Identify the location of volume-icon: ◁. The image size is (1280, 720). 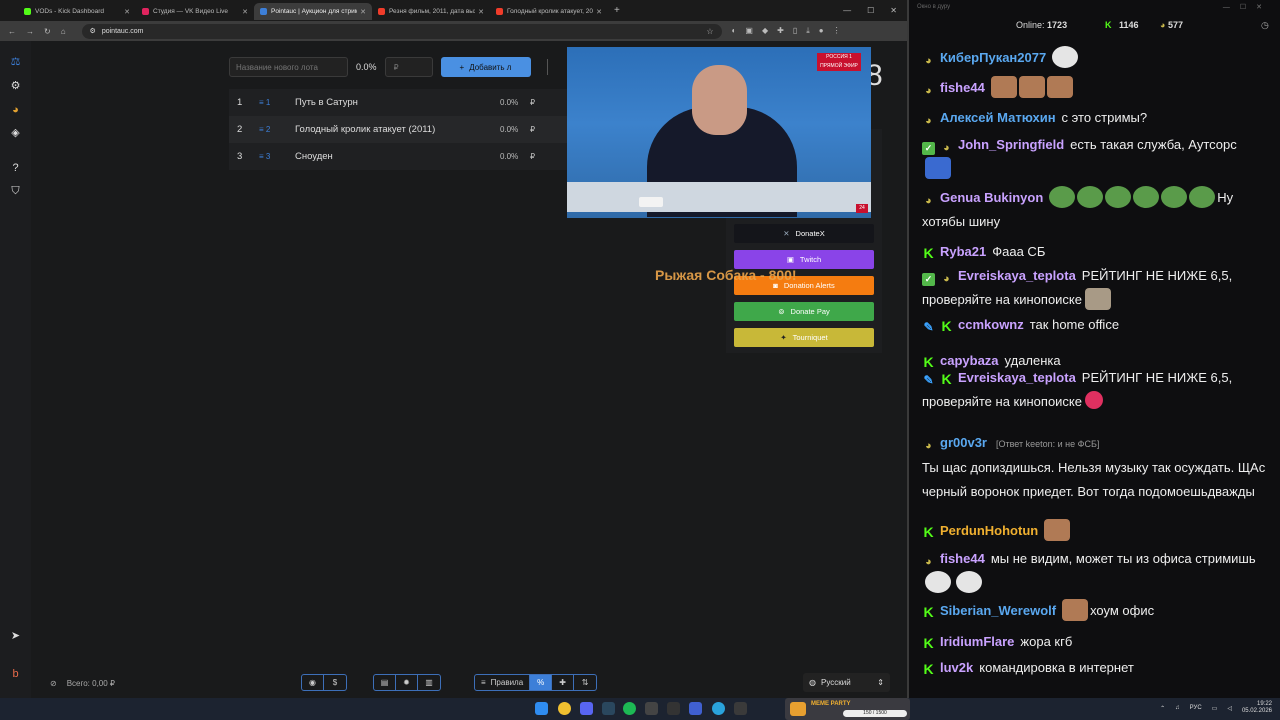
(1229, 708).